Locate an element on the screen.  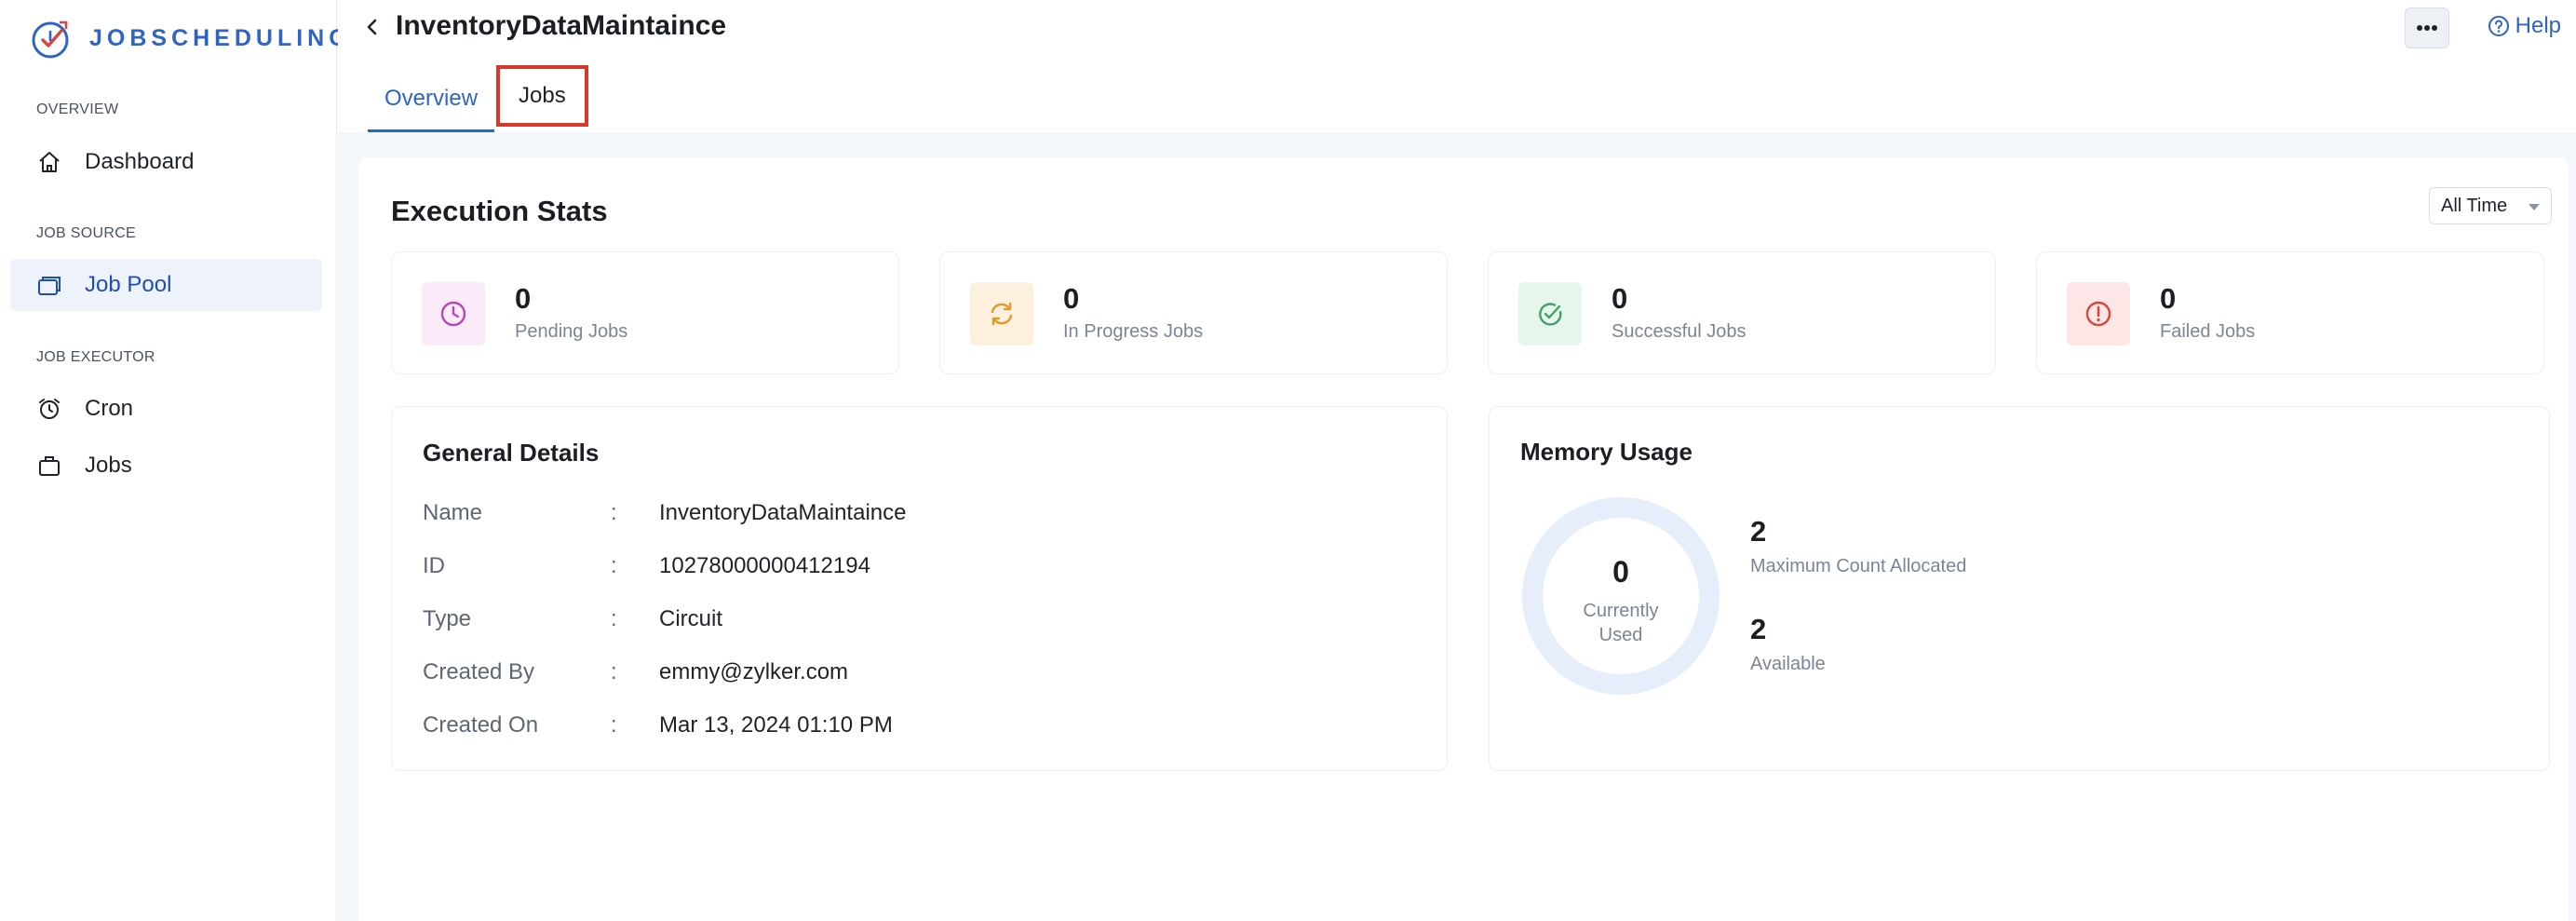
stat-card-successful: 0 Successful Jobs is located at coordinates (1742, 312).